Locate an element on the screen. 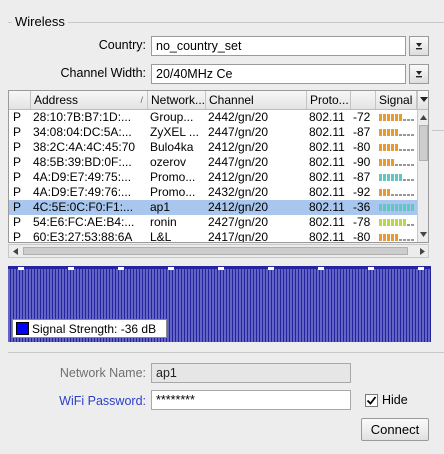  column-header-signal: Signal is located at coordinates (396, 100).